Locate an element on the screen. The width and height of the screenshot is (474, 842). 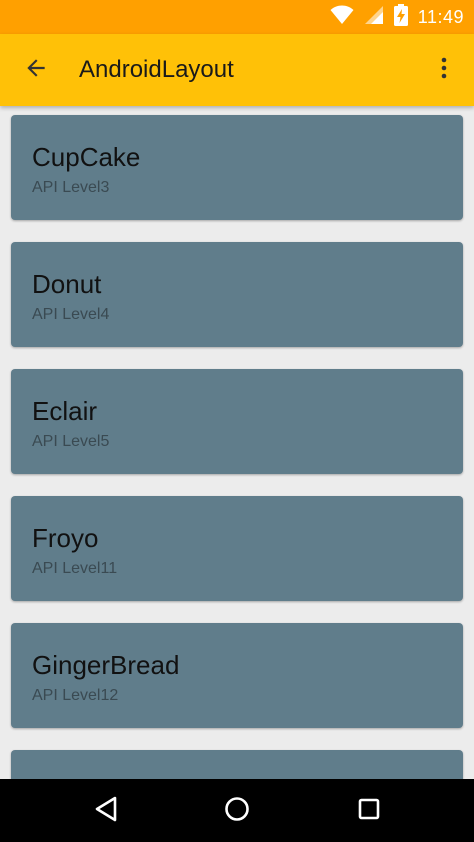
list-card: GingerBread API Level12 is located at coordinates (237, 675).